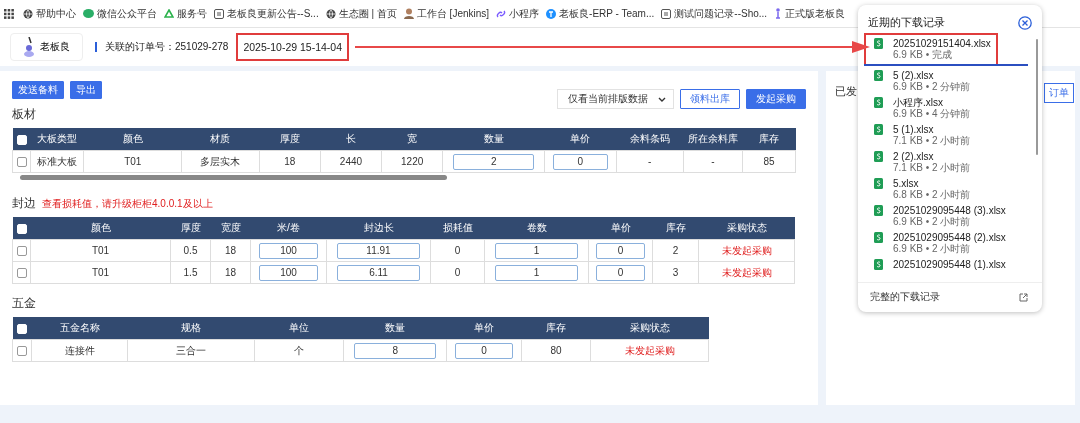 Image resolution: width=1080 pixels, height=423 pixels. What do you see at coordinates (769, 139) in the screenshot?
I see `column-header: 库存` at bounding box center [769, 139].